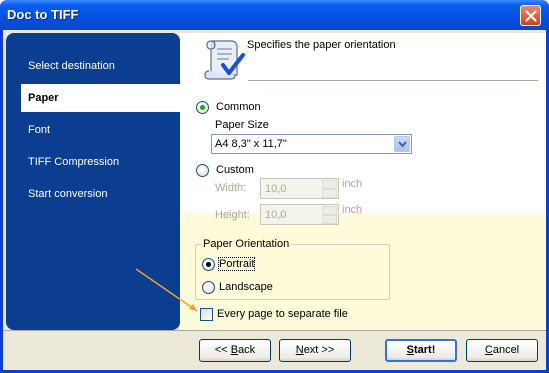 Image resolution: width=549 pixels, height=373 pixels. Describe the element at coordinates (352, 210) in the screenshot. I see `height-unit: inch` at that location.